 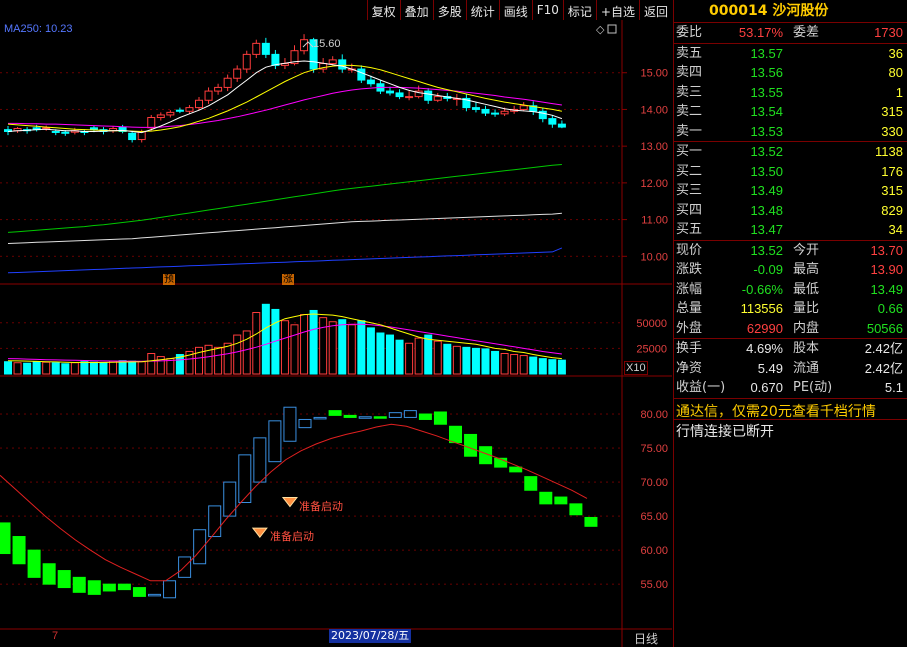 I want to click on order-book-row: 买二 13.50 176, so click(x=790, y=172).